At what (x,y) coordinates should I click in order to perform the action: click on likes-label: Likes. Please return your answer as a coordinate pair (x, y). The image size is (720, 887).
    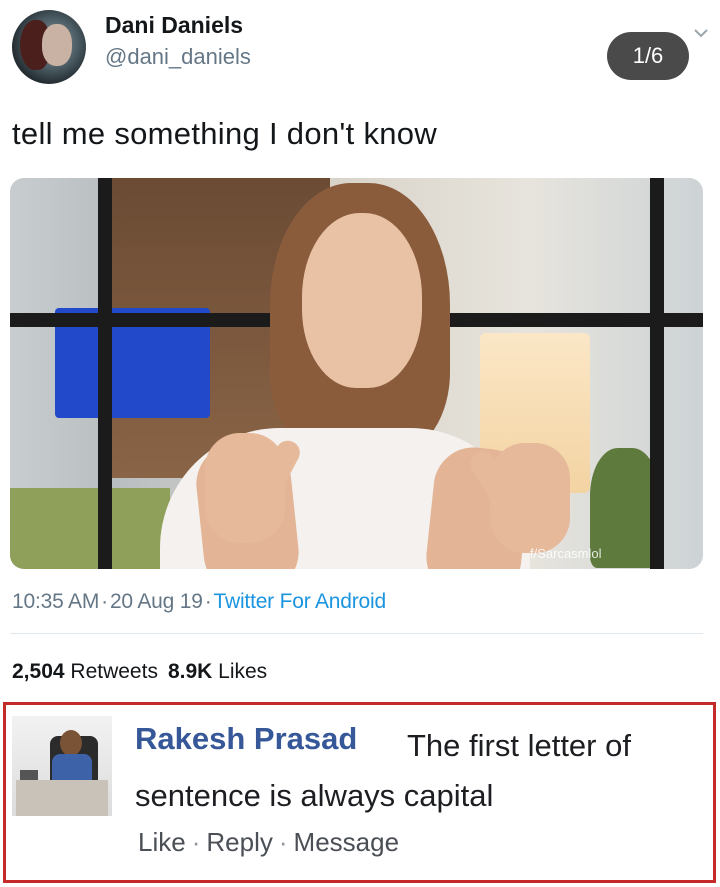
    Looking at the image, I should click on (243, 671).